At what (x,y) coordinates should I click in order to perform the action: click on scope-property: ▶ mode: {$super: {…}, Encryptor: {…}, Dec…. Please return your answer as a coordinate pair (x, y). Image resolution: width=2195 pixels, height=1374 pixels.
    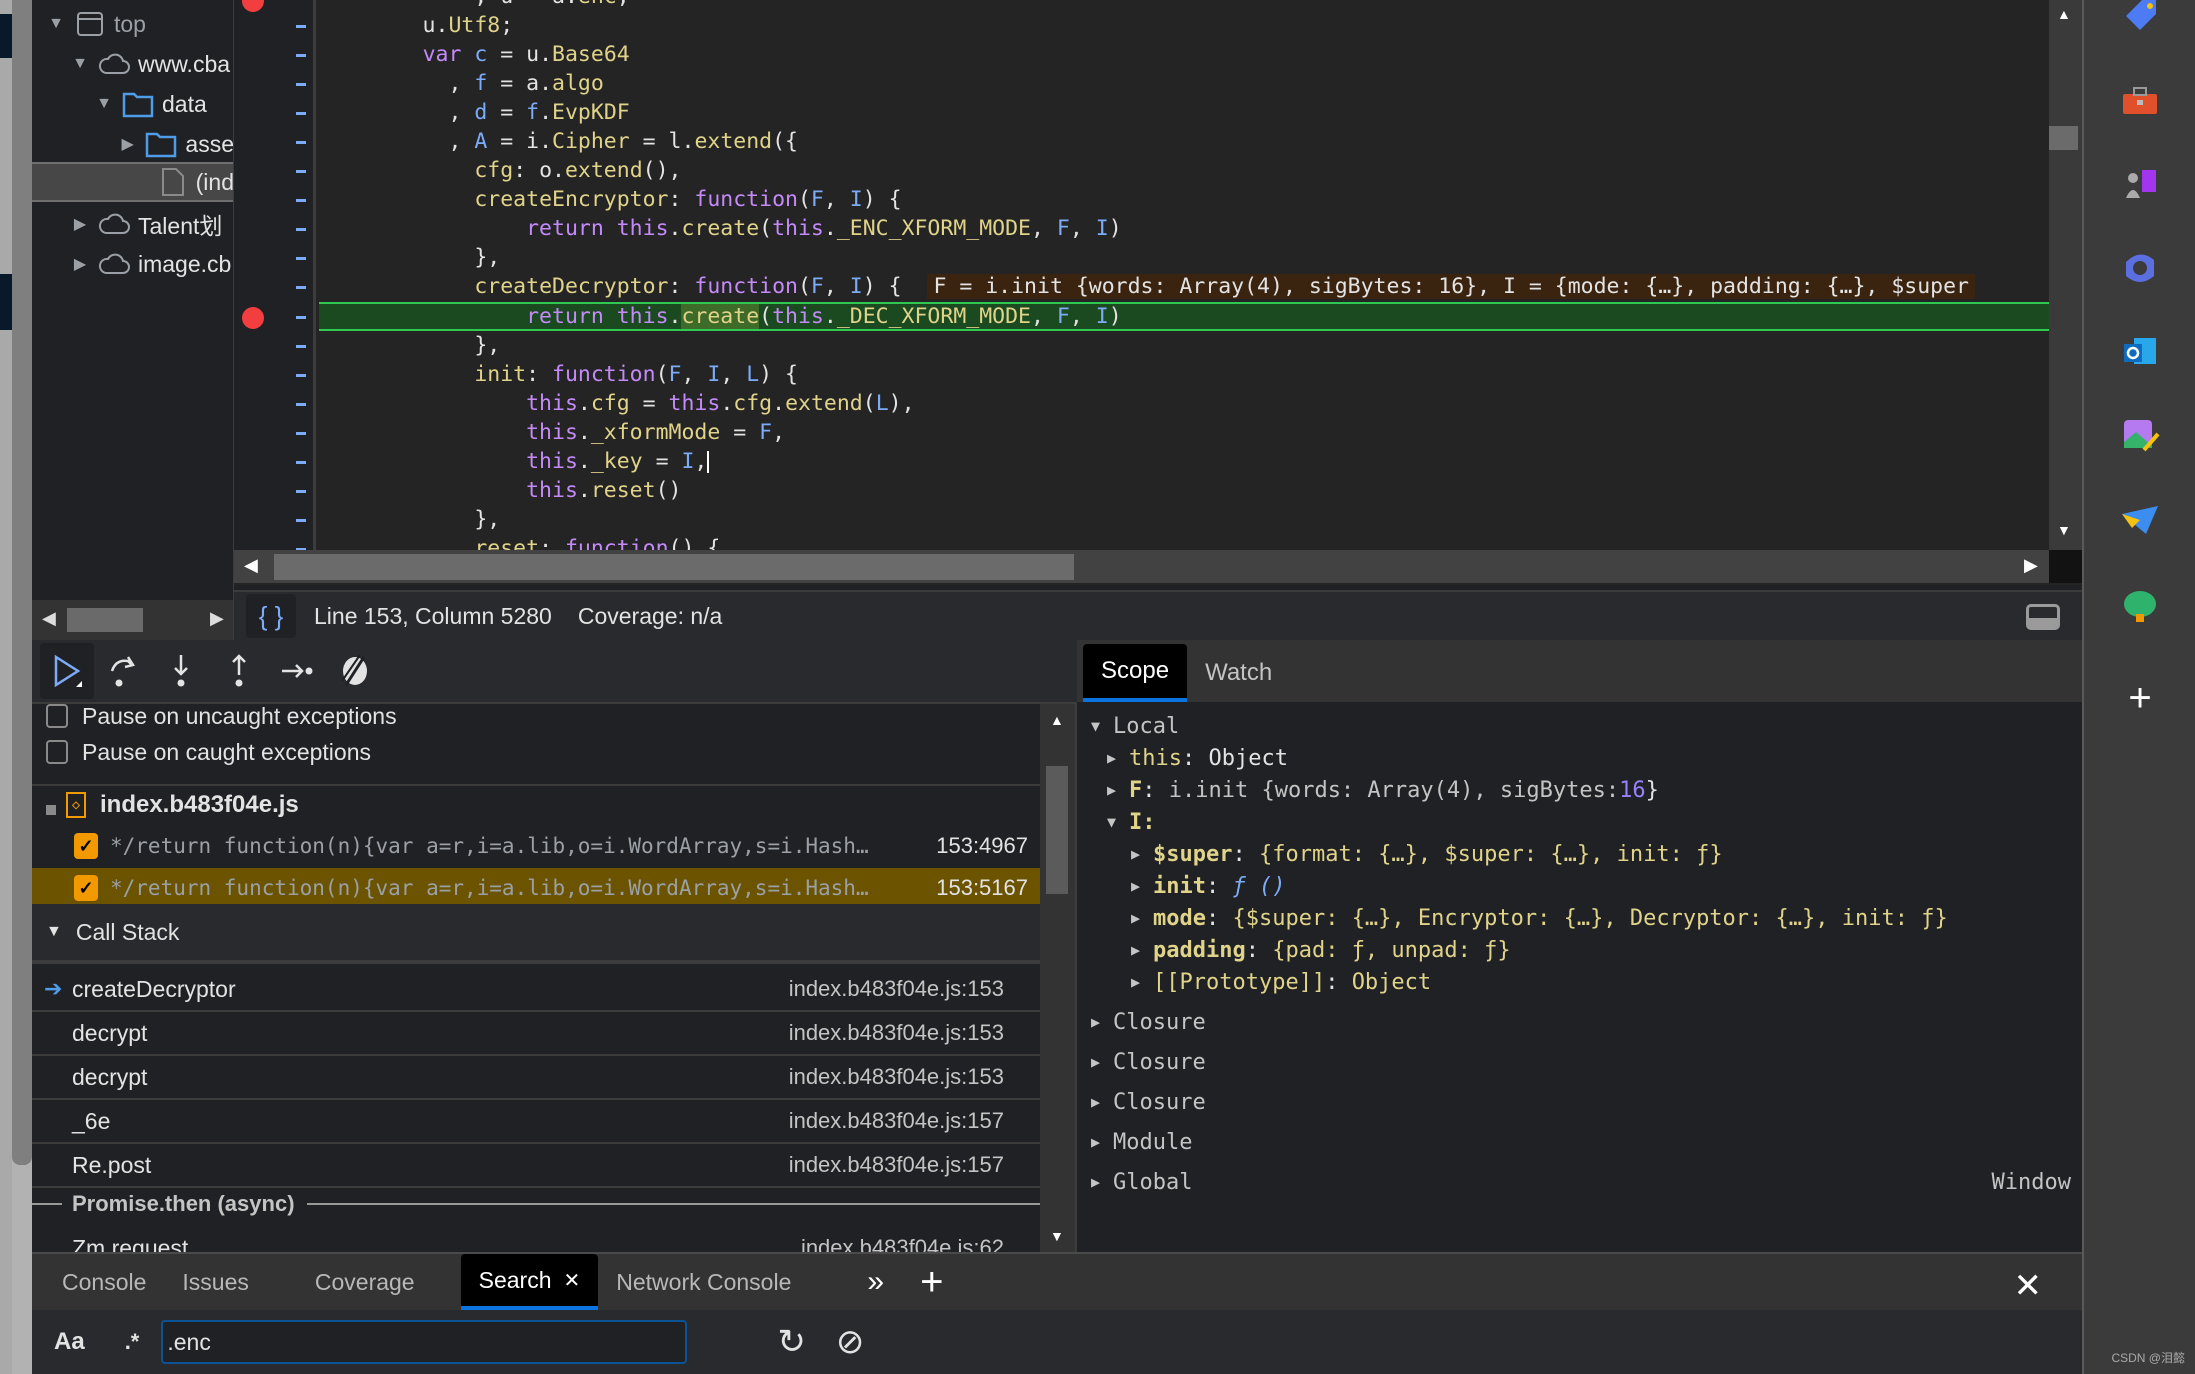
    Looking at the image, I should click on (1539, 918).